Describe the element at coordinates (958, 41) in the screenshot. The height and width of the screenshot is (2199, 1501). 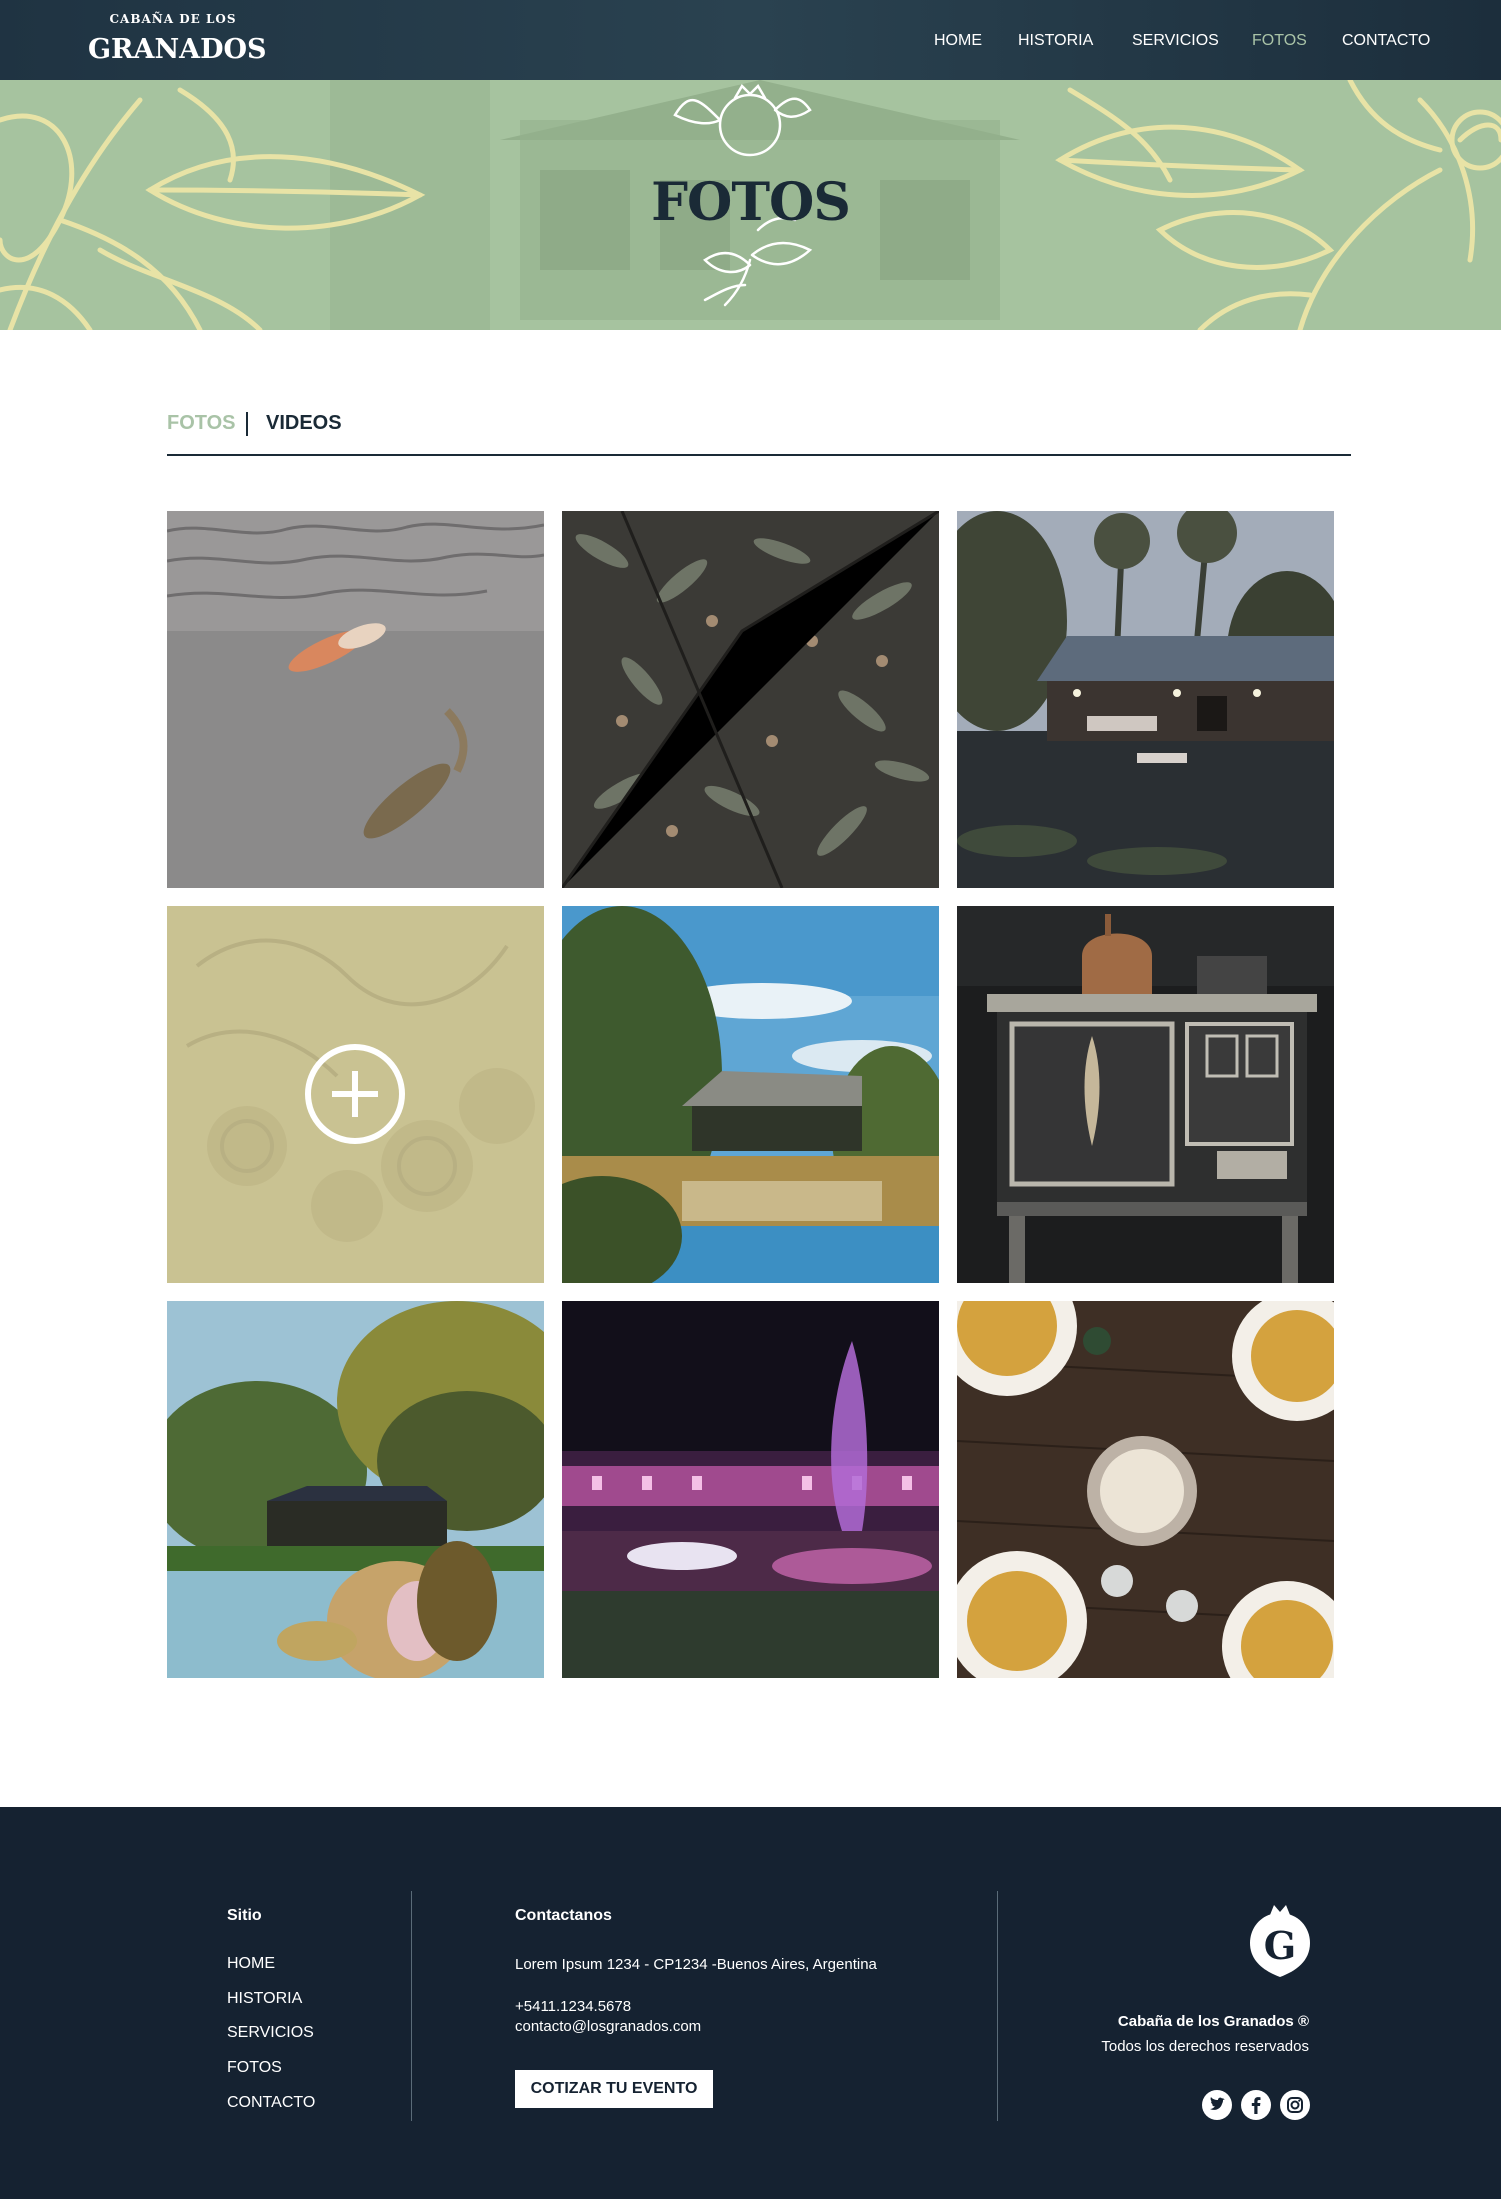
I see `nav-home: HOME` at that location.